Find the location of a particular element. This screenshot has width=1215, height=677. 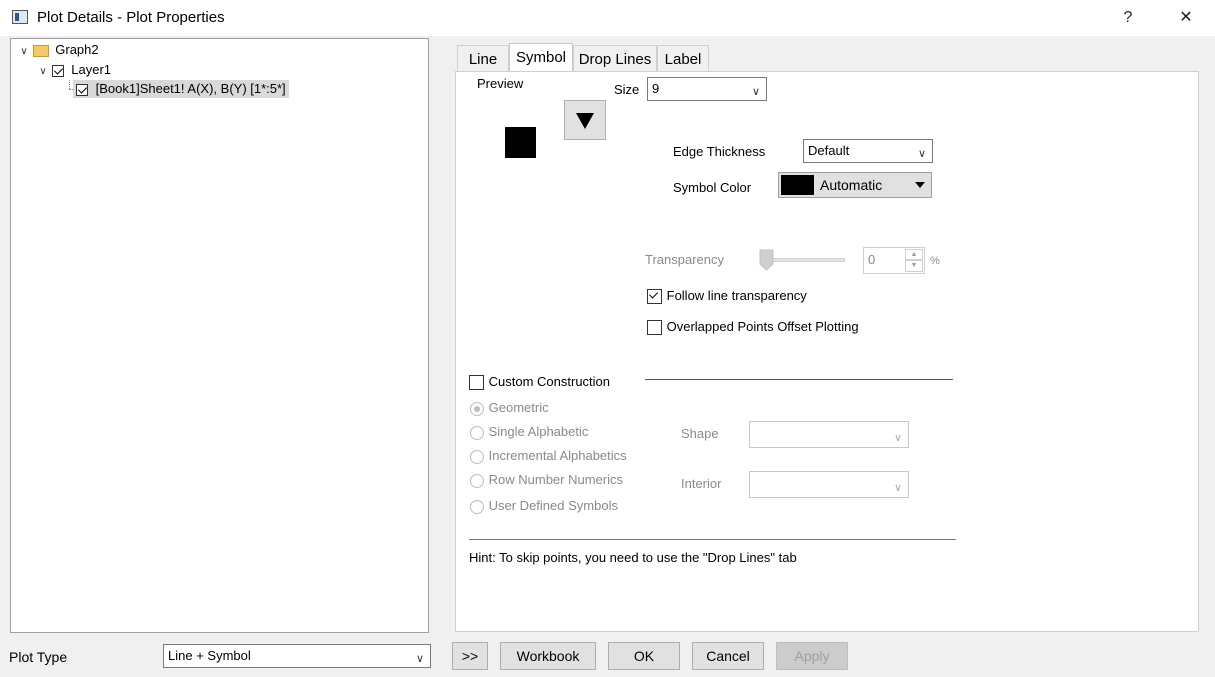

preview-label: Preview is located at coordinates (500, 83).